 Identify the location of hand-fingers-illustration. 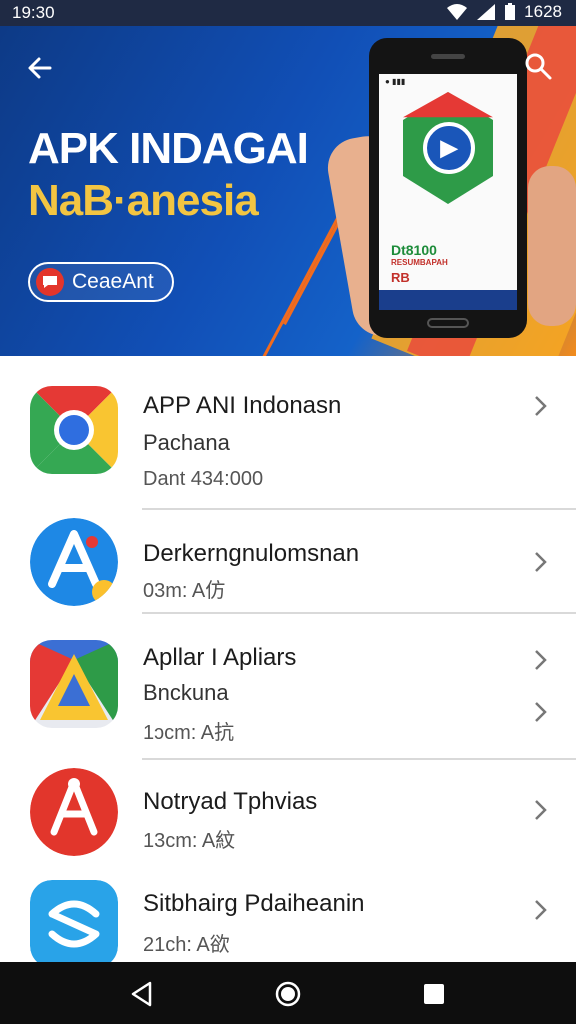
(552, 246).